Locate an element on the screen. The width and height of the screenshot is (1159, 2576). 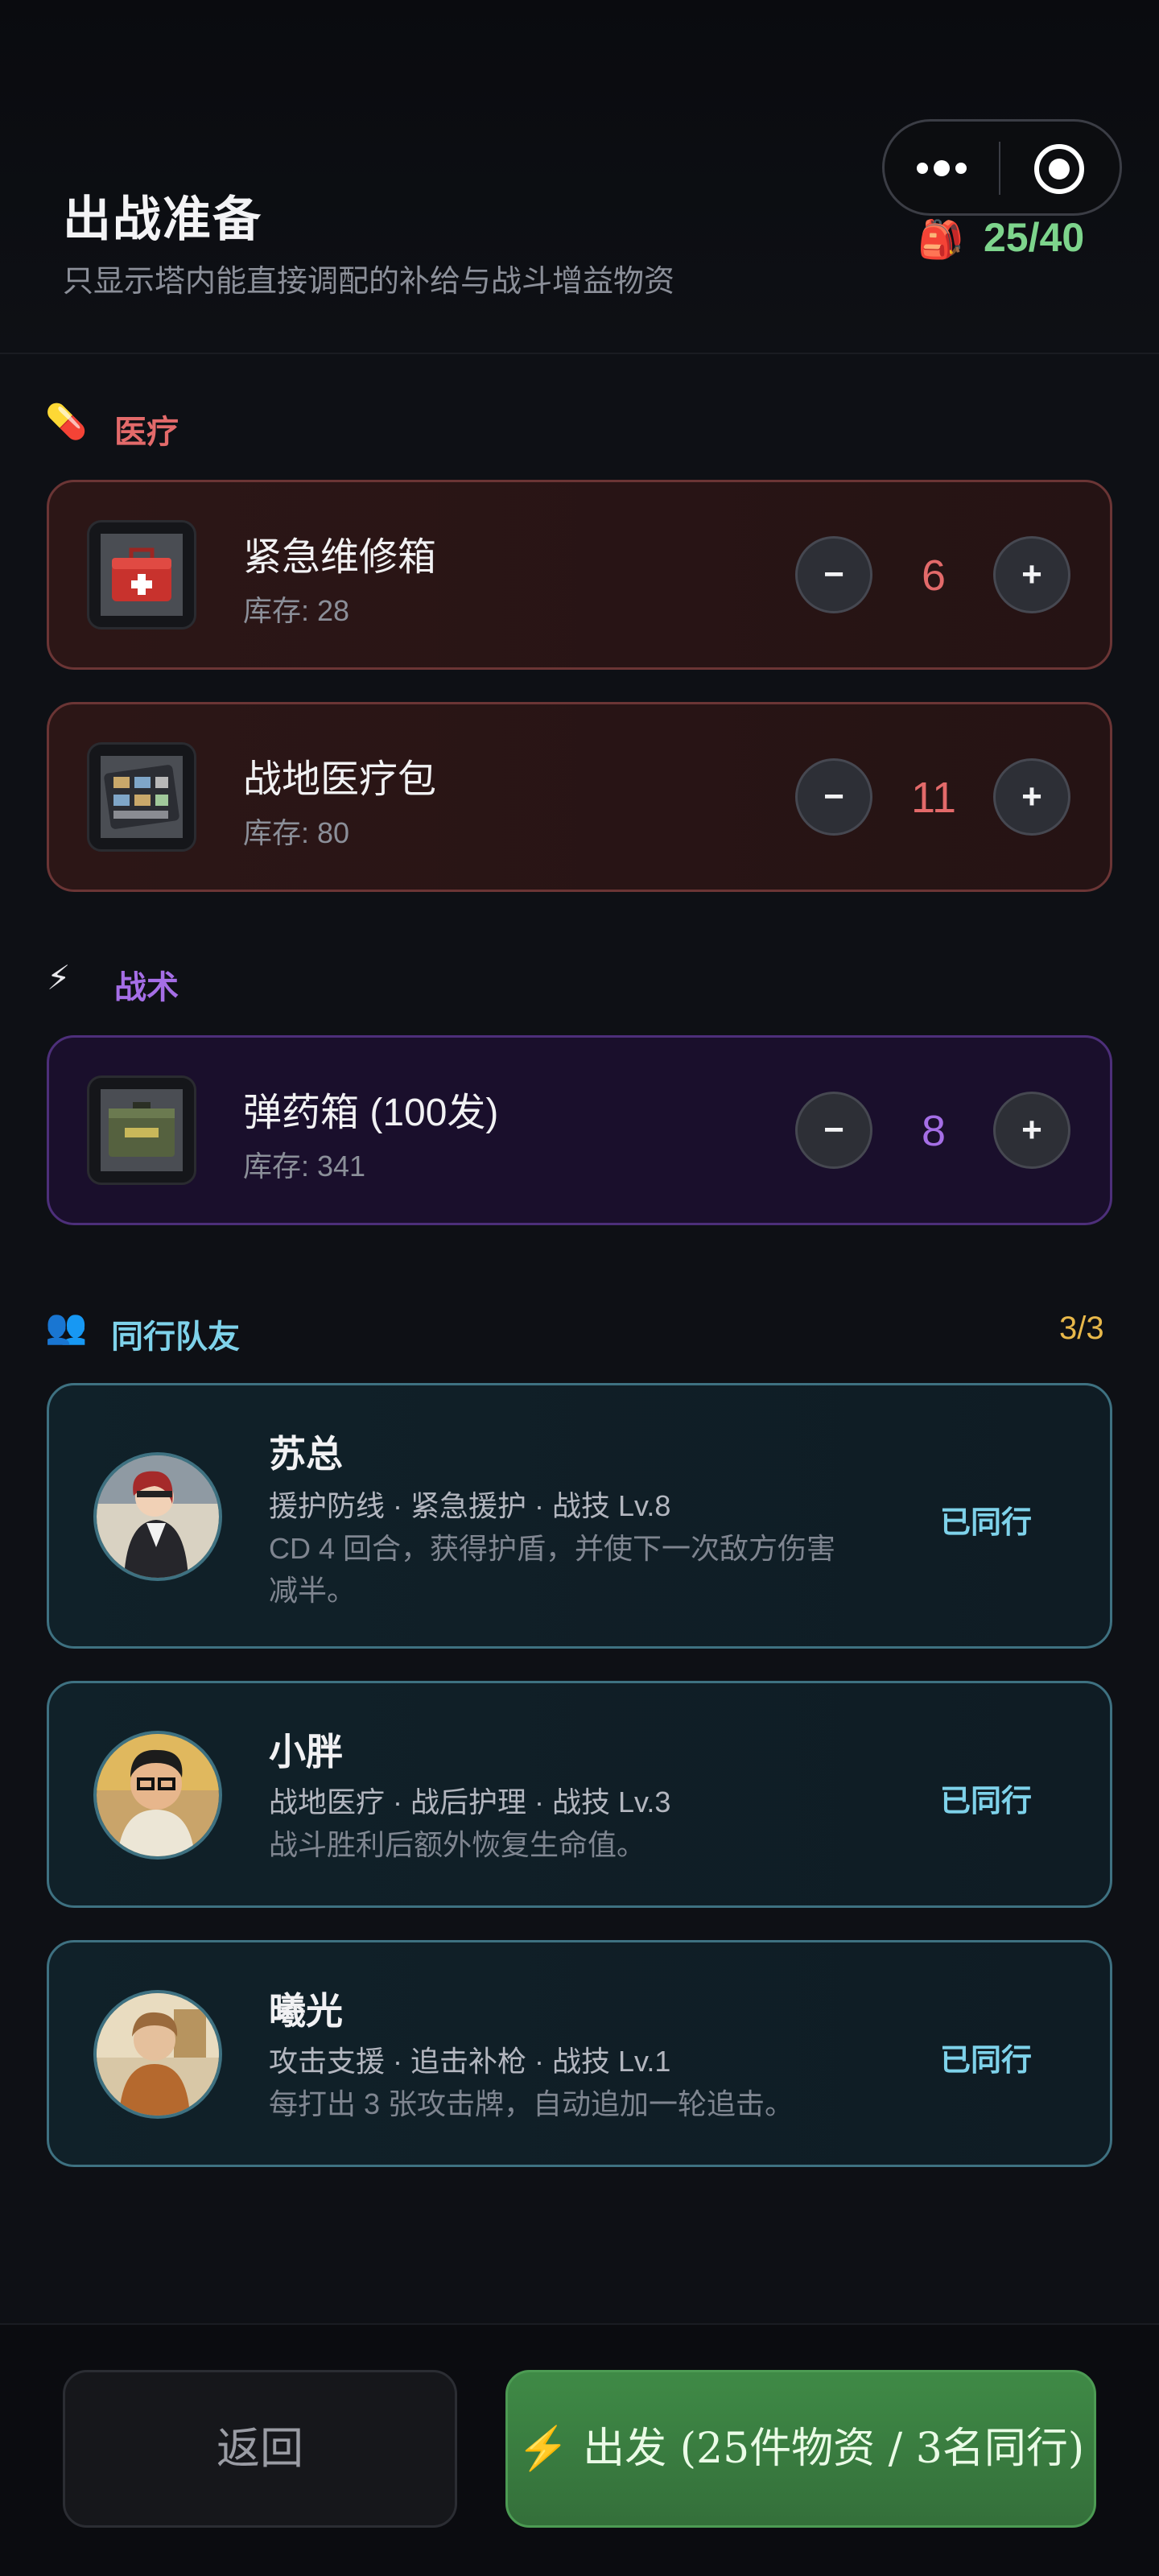
more-icon is located at coordinates (941, 168).